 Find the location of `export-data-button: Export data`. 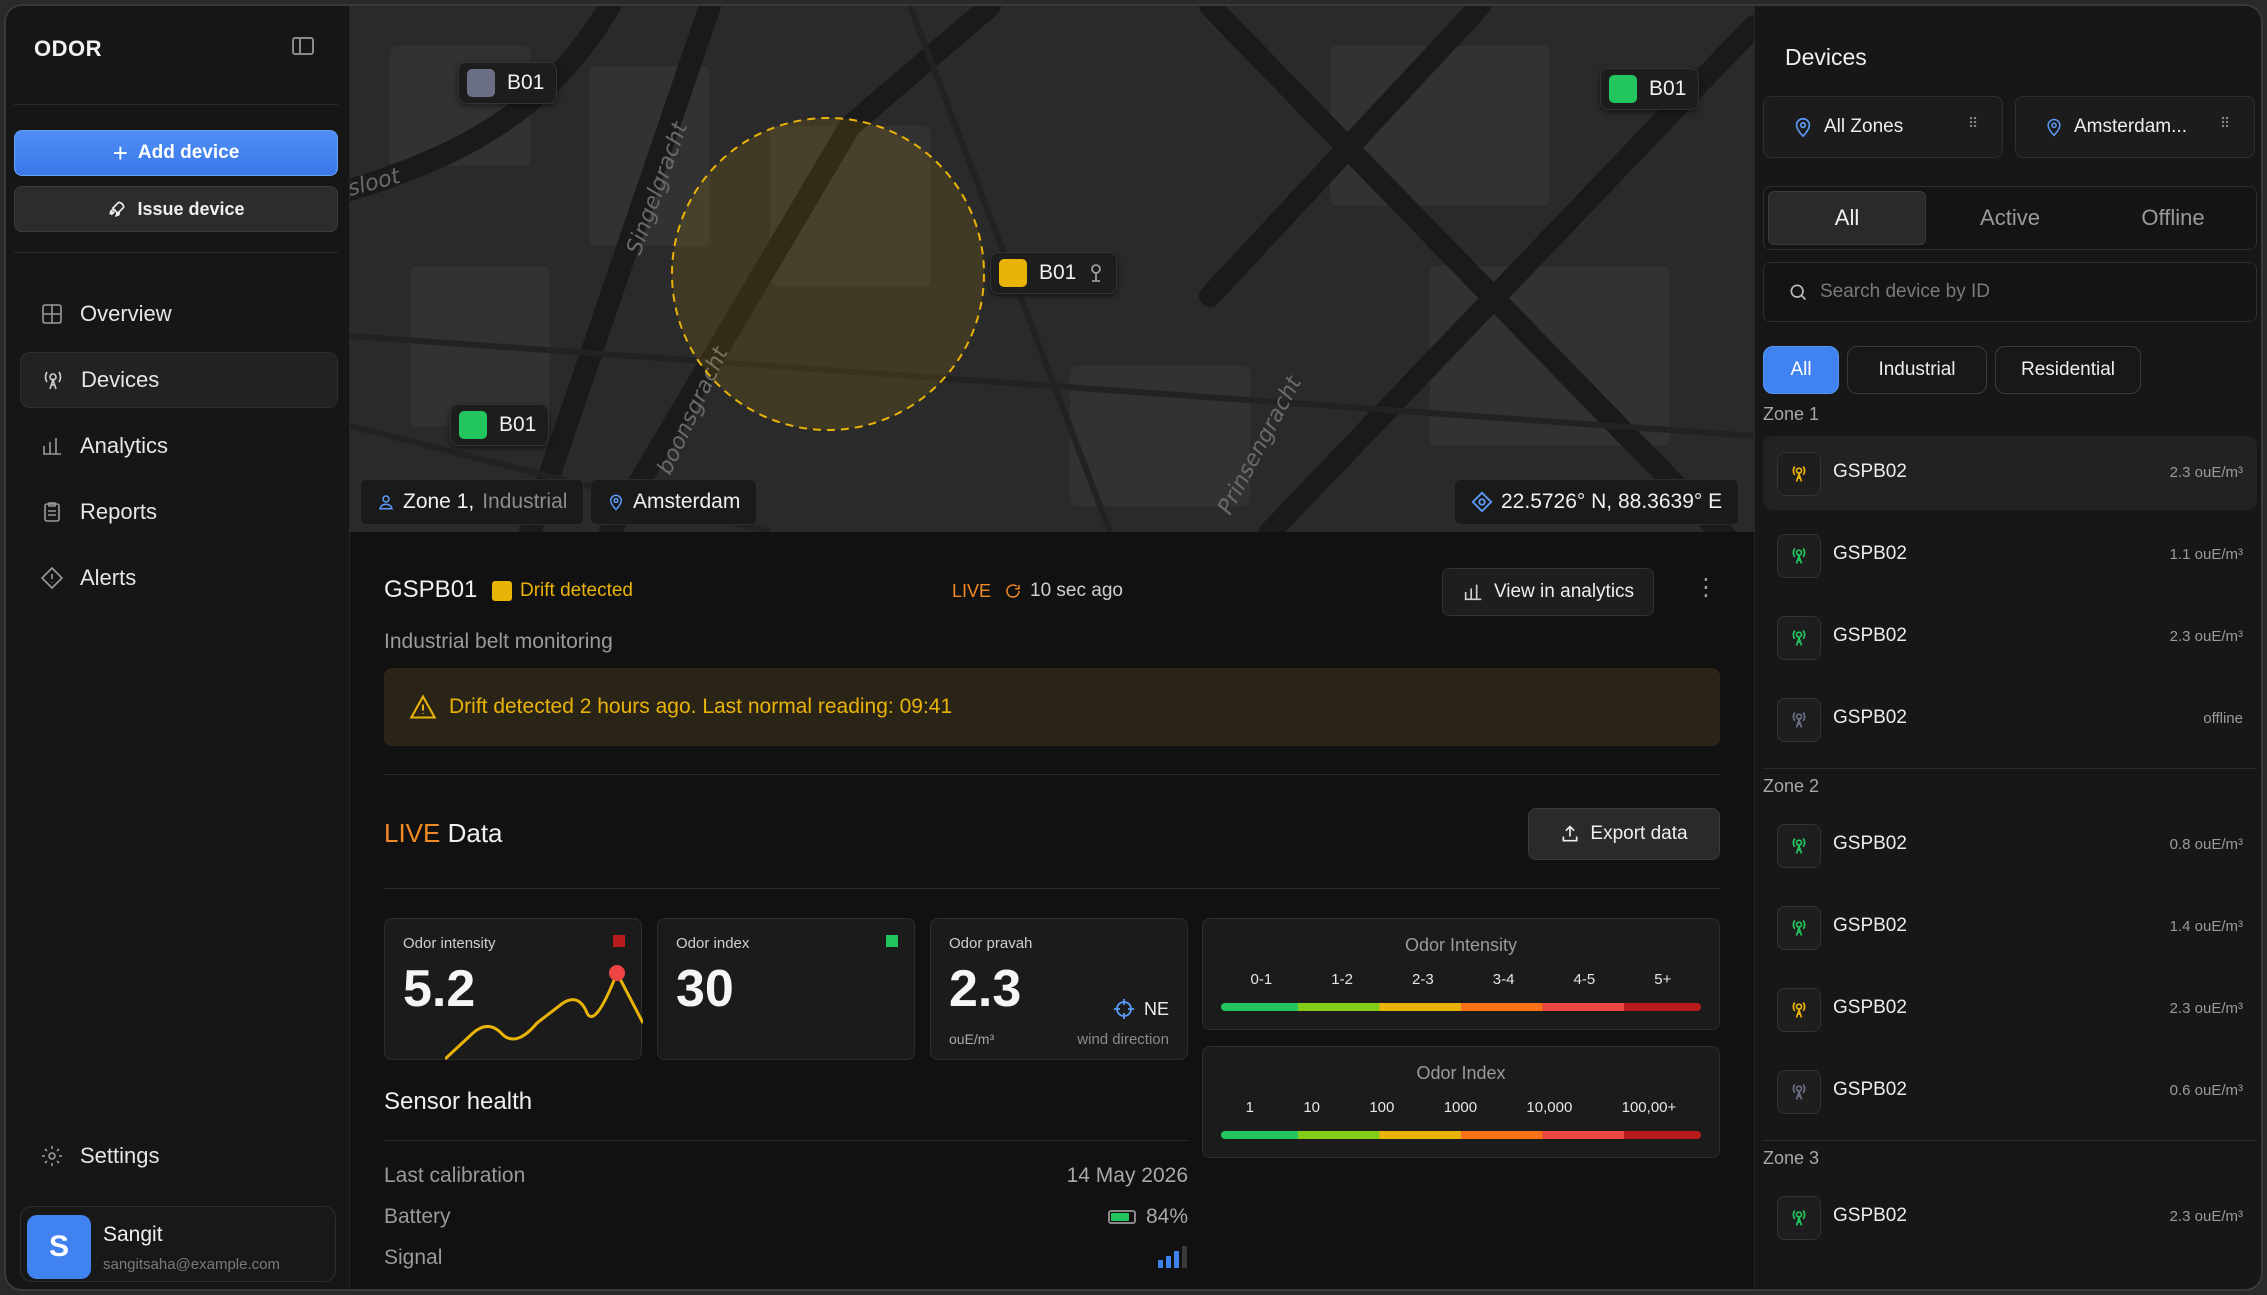

export-data-button: Export data is located at coordinates (1624, 834).